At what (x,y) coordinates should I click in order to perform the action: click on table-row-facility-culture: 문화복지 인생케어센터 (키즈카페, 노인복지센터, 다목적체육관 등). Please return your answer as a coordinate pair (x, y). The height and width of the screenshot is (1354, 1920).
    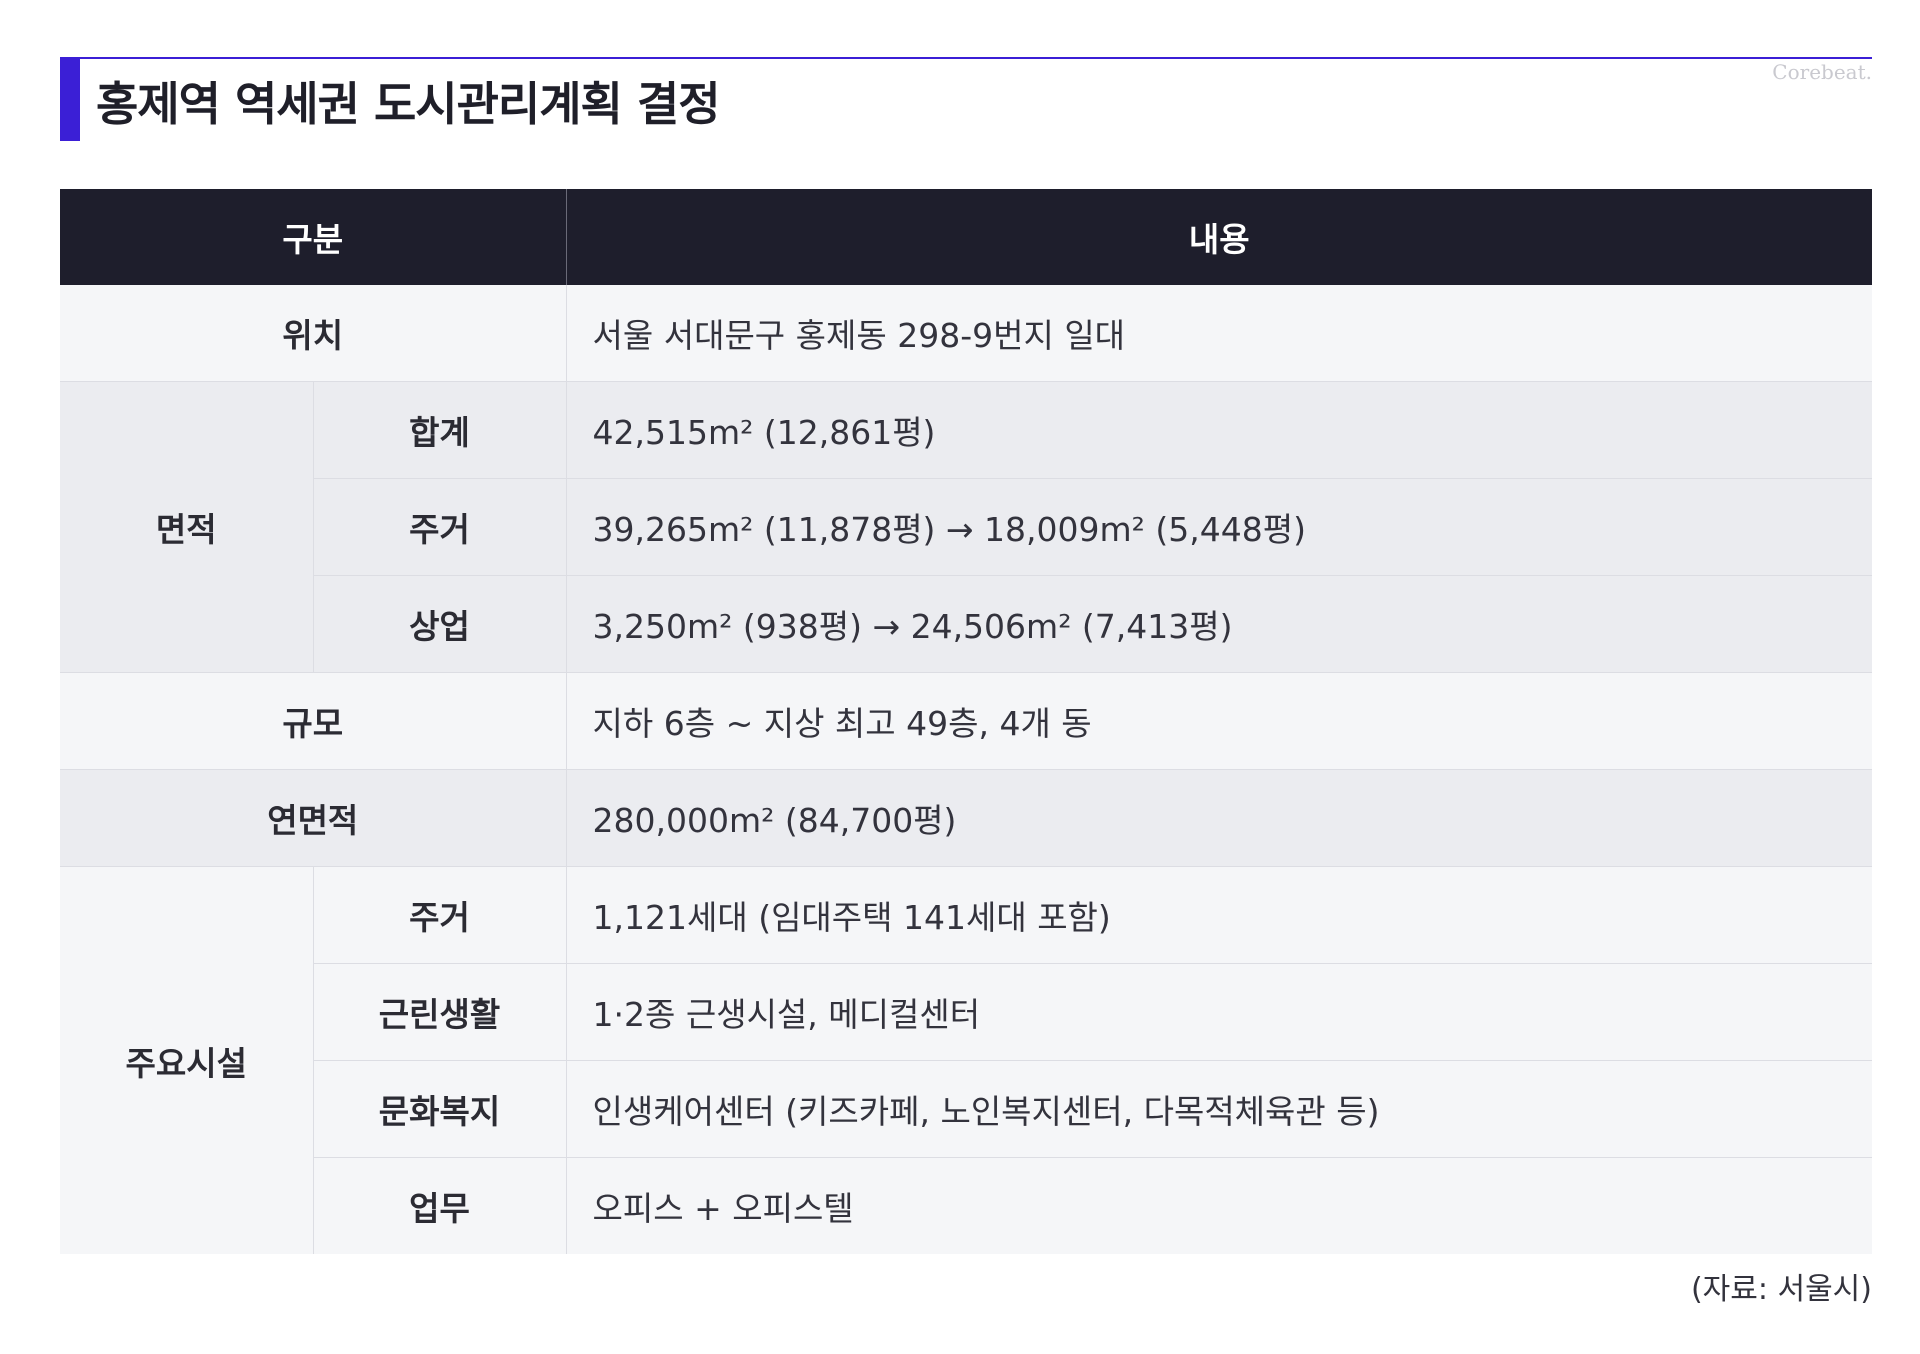
    Looking at the image, I should click on (966, 1109).